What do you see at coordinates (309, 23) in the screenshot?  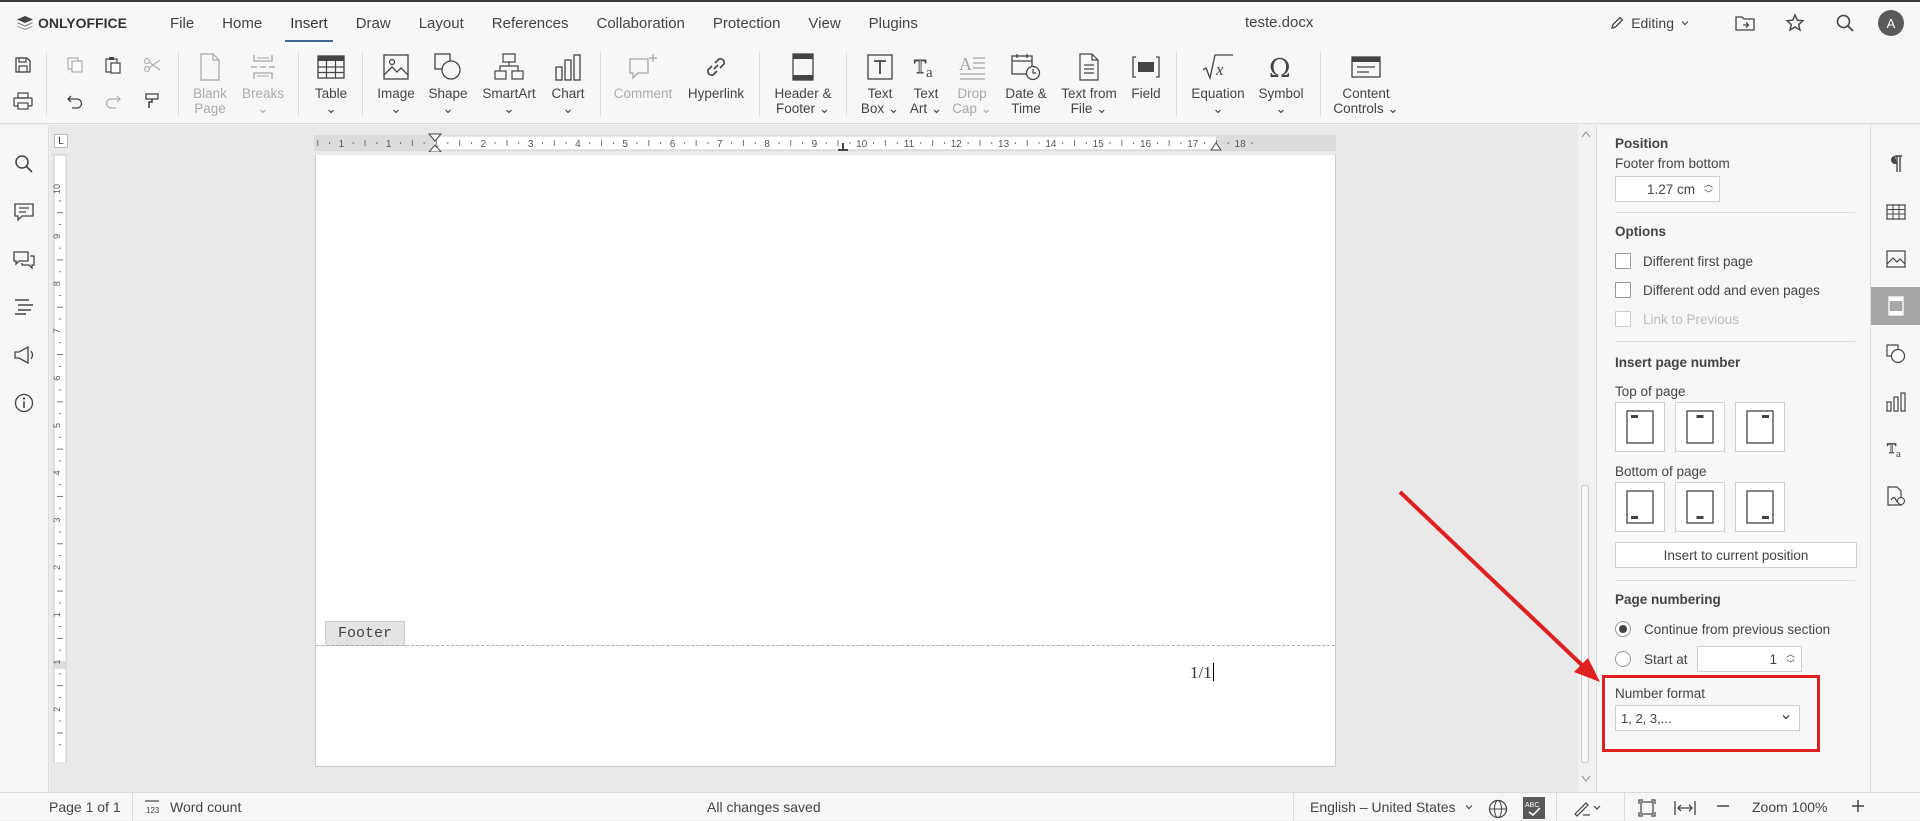 I see `menu-tab-insert: Insert` at bounding box center [309, 23].